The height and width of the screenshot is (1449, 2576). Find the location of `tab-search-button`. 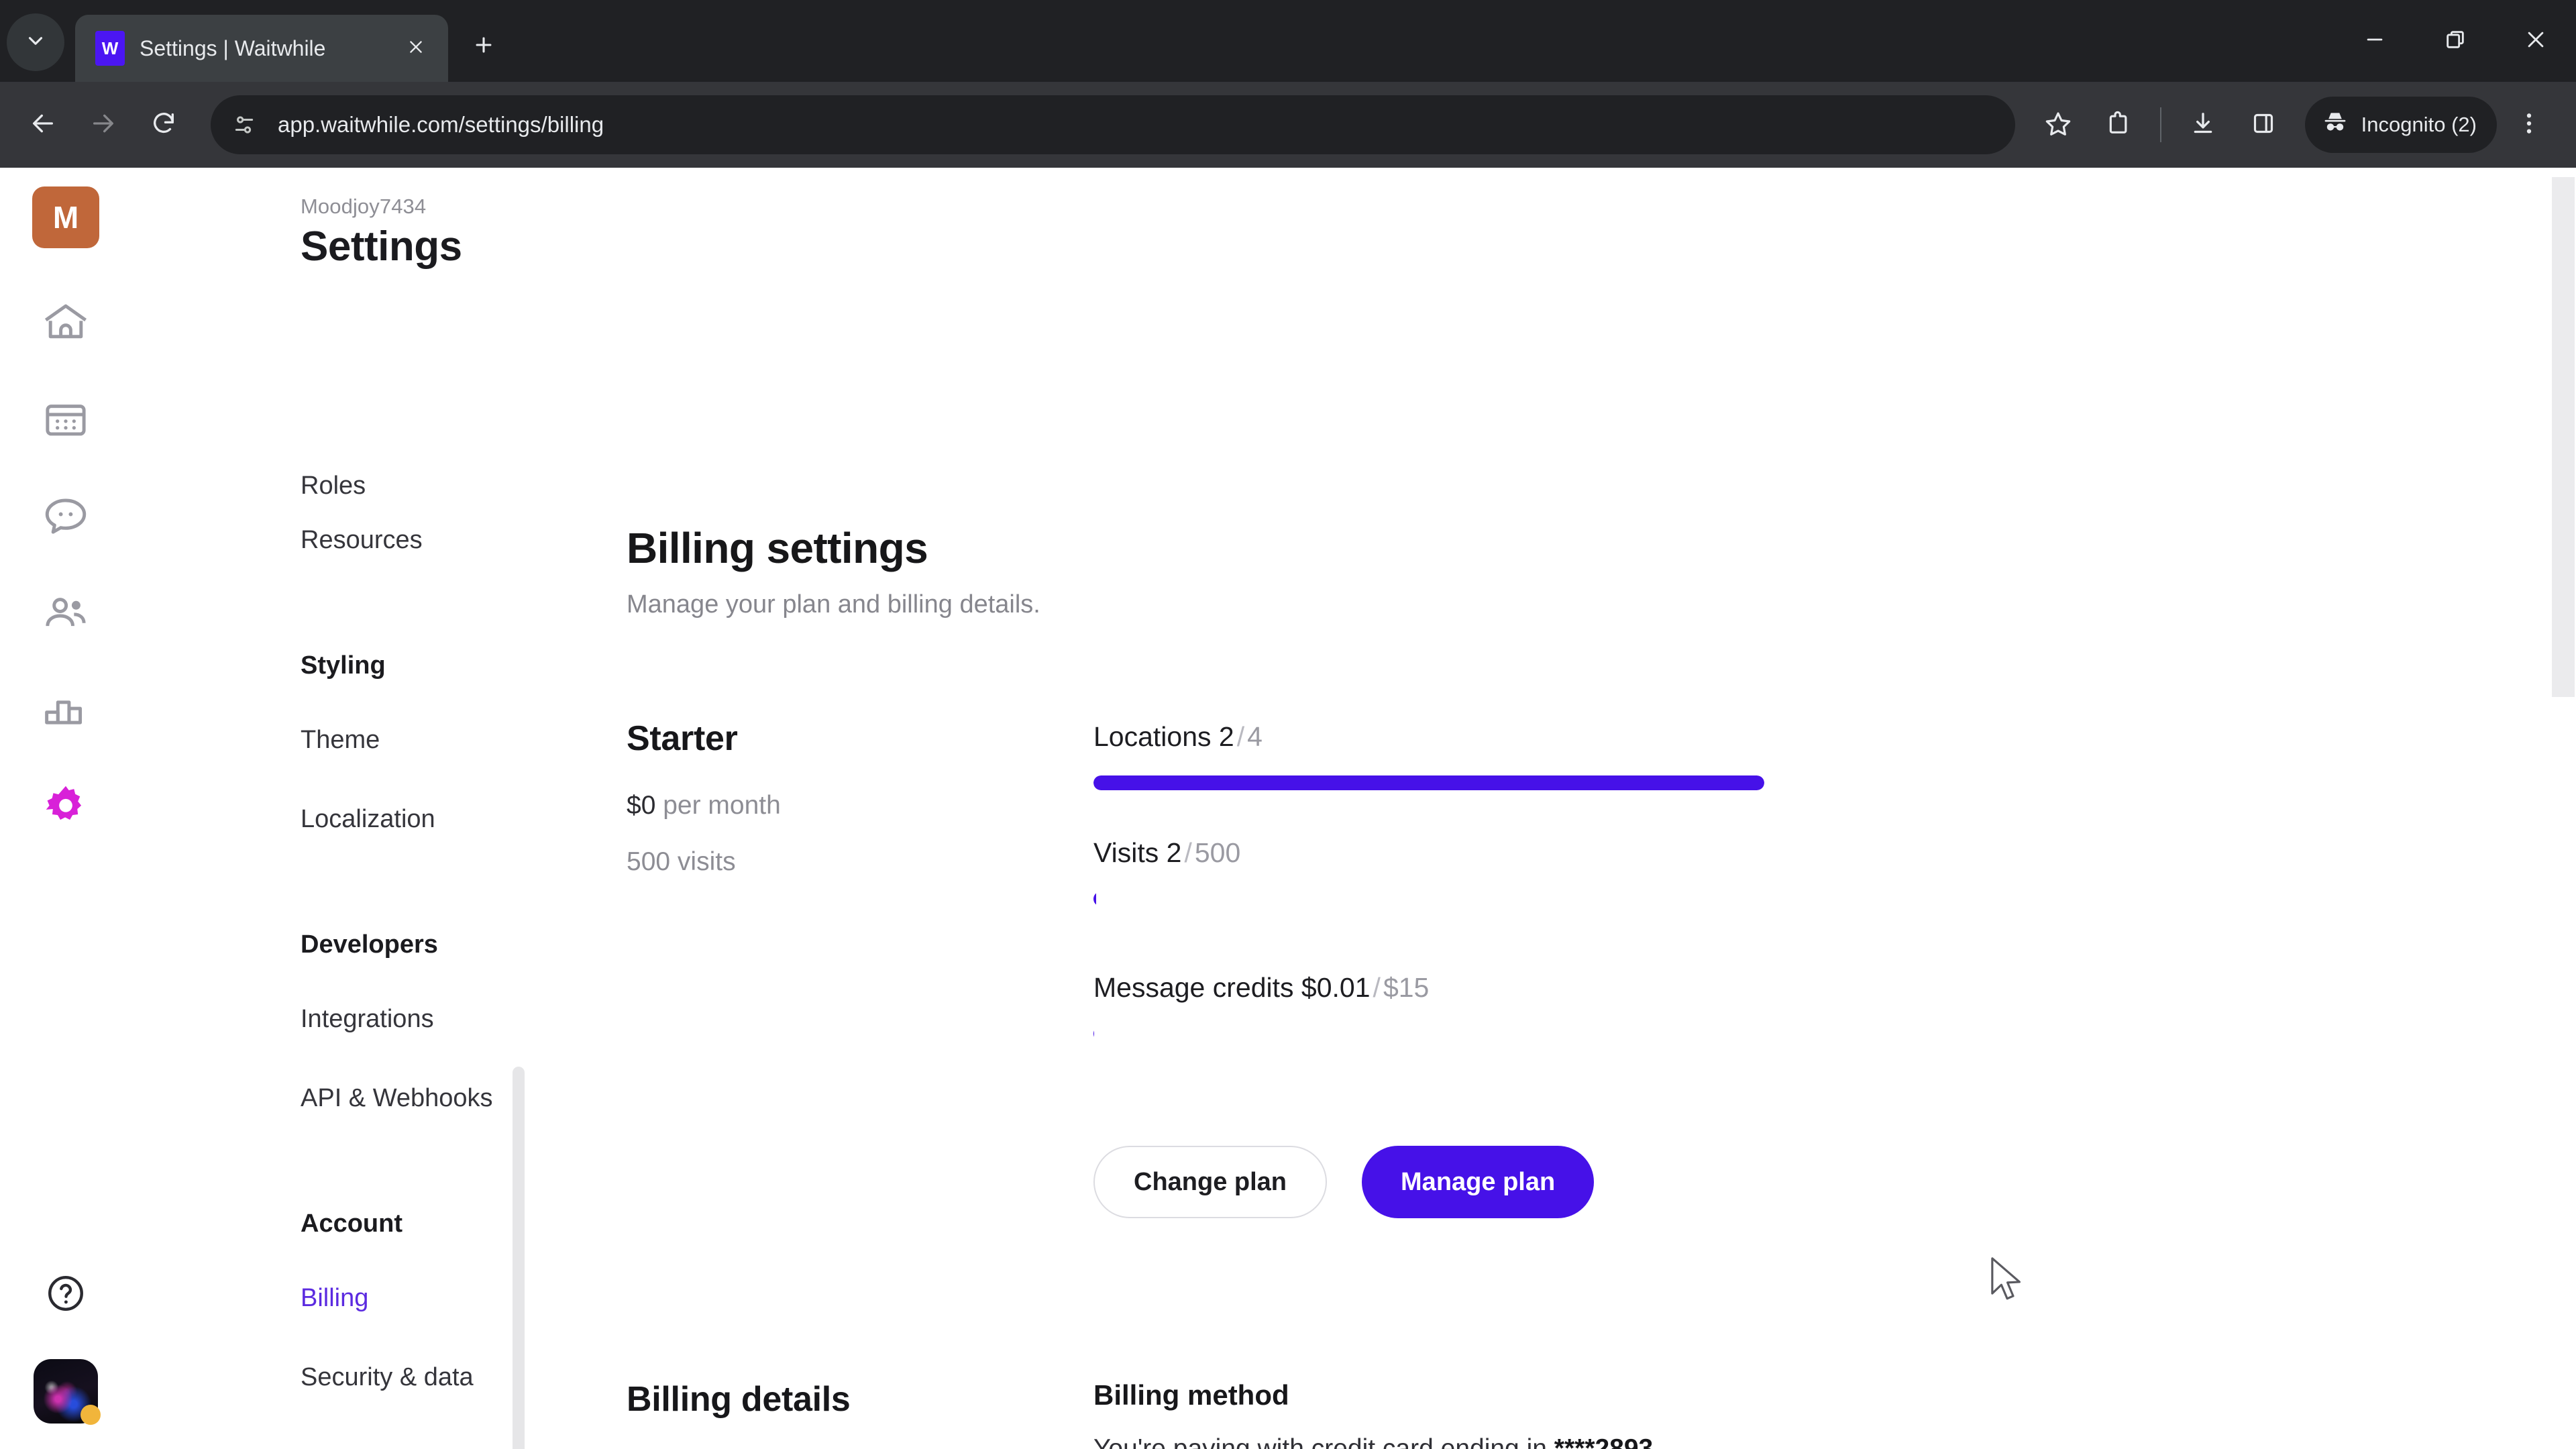

tab-search-button is located at coordinates (35, 42).